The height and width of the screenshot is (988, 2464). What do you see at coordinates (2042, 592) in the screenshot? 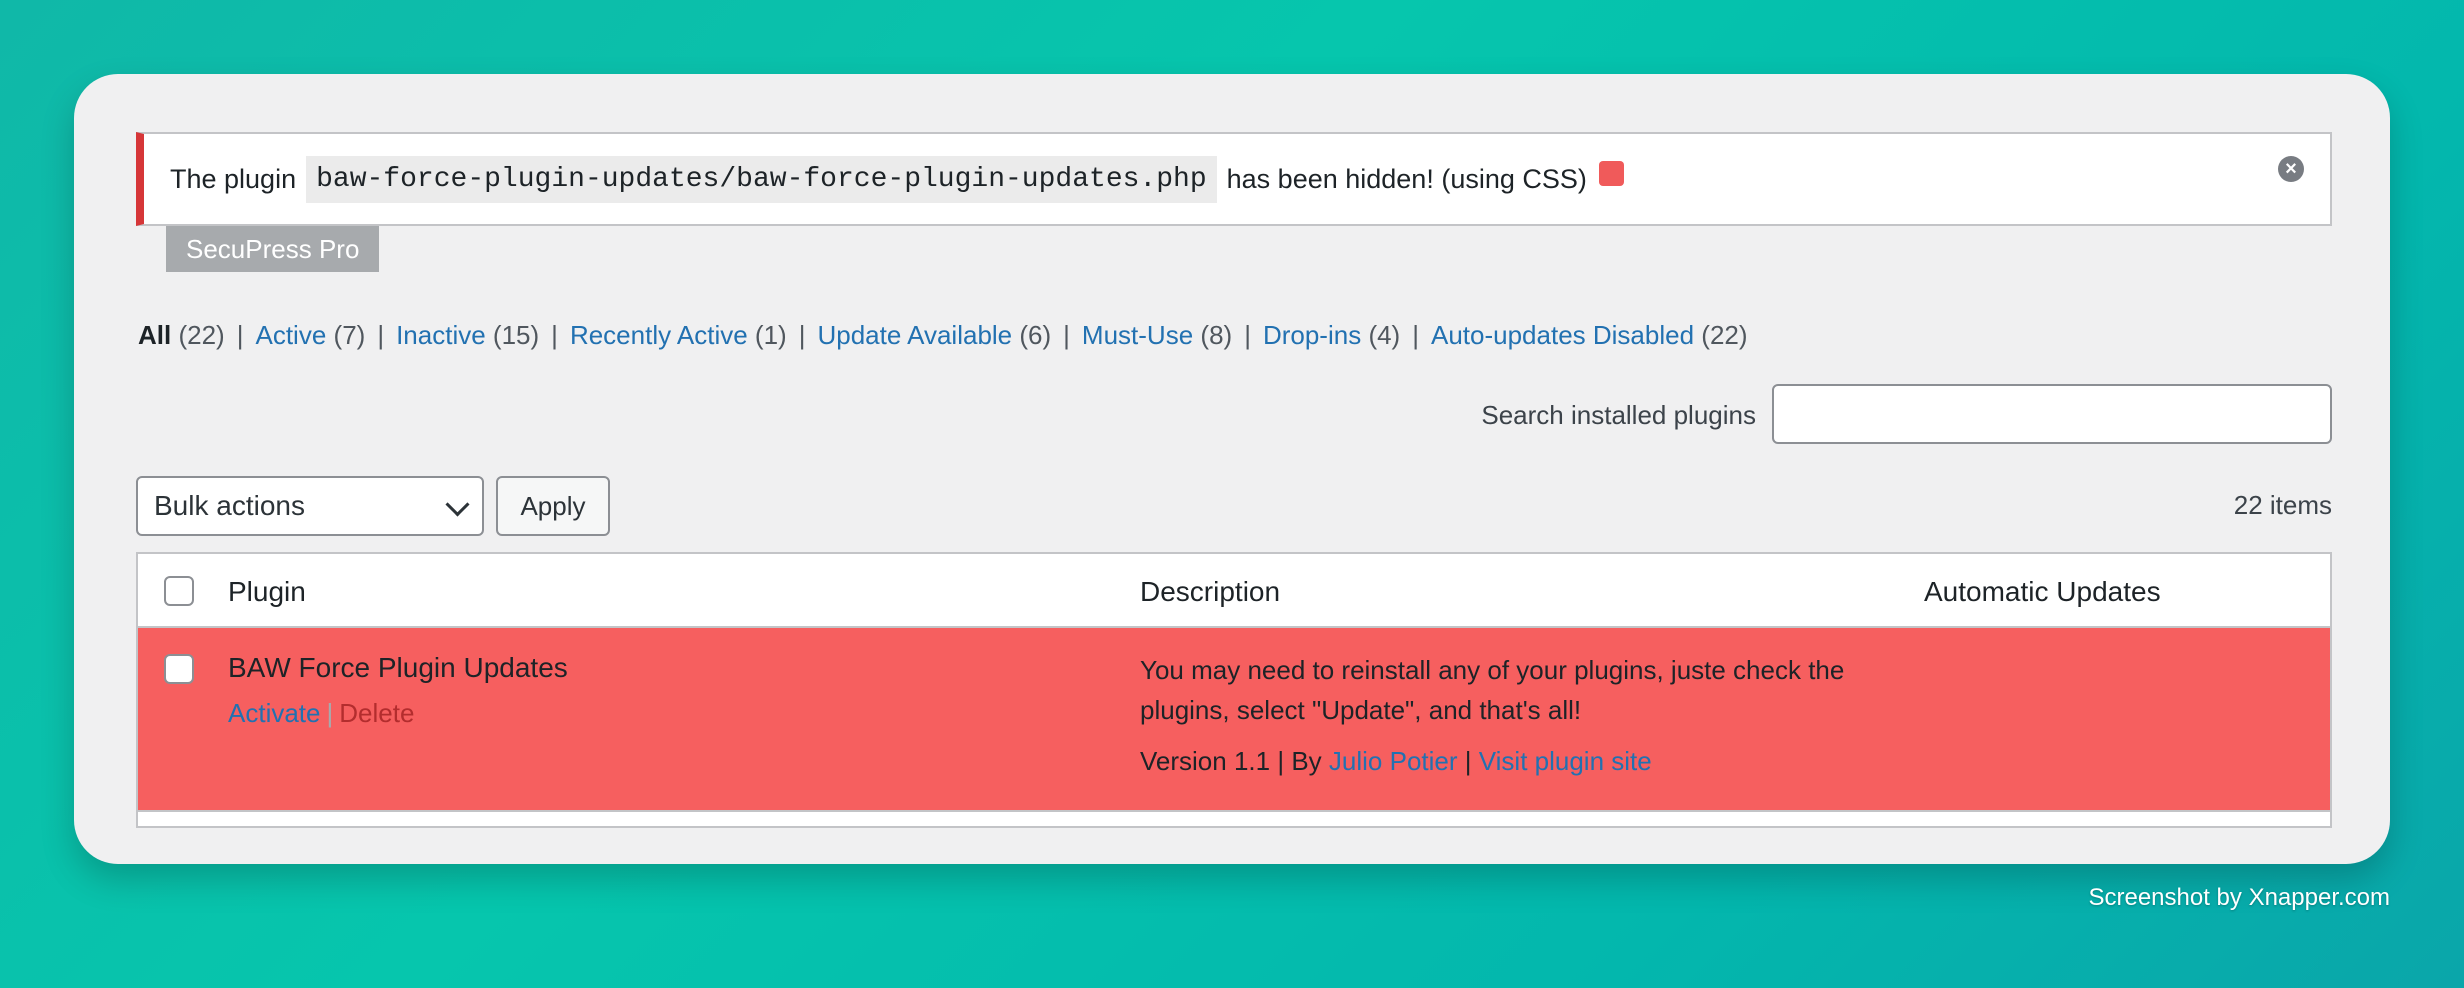
I see `column-automatic-updates: Automatic Updates` at bounding box center [2042, 592].